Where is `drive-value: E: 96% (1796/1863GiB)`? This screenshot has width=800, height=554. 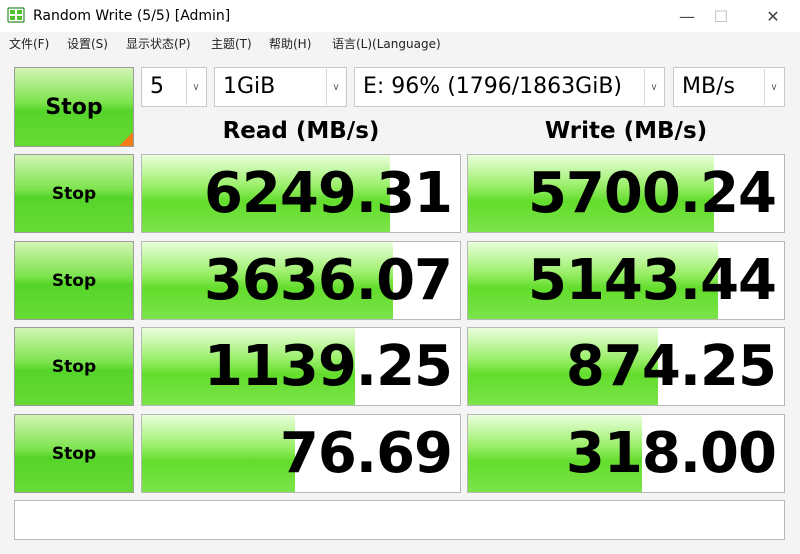 drive-value: E: 96% (1796/1863GiB) is located at coordinates (493, 86).